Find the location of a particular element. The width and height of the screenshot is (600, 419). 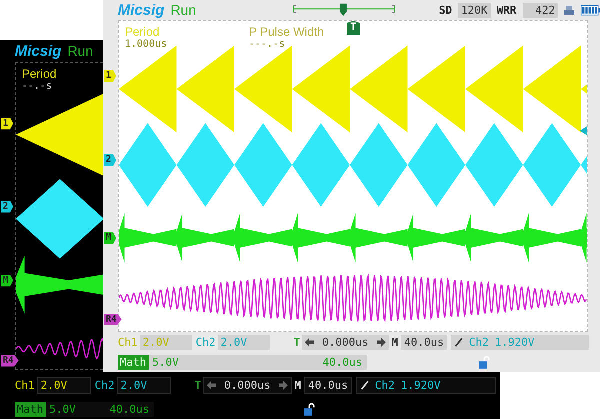

rate-value: 422 is located at coordinates (540, 10).